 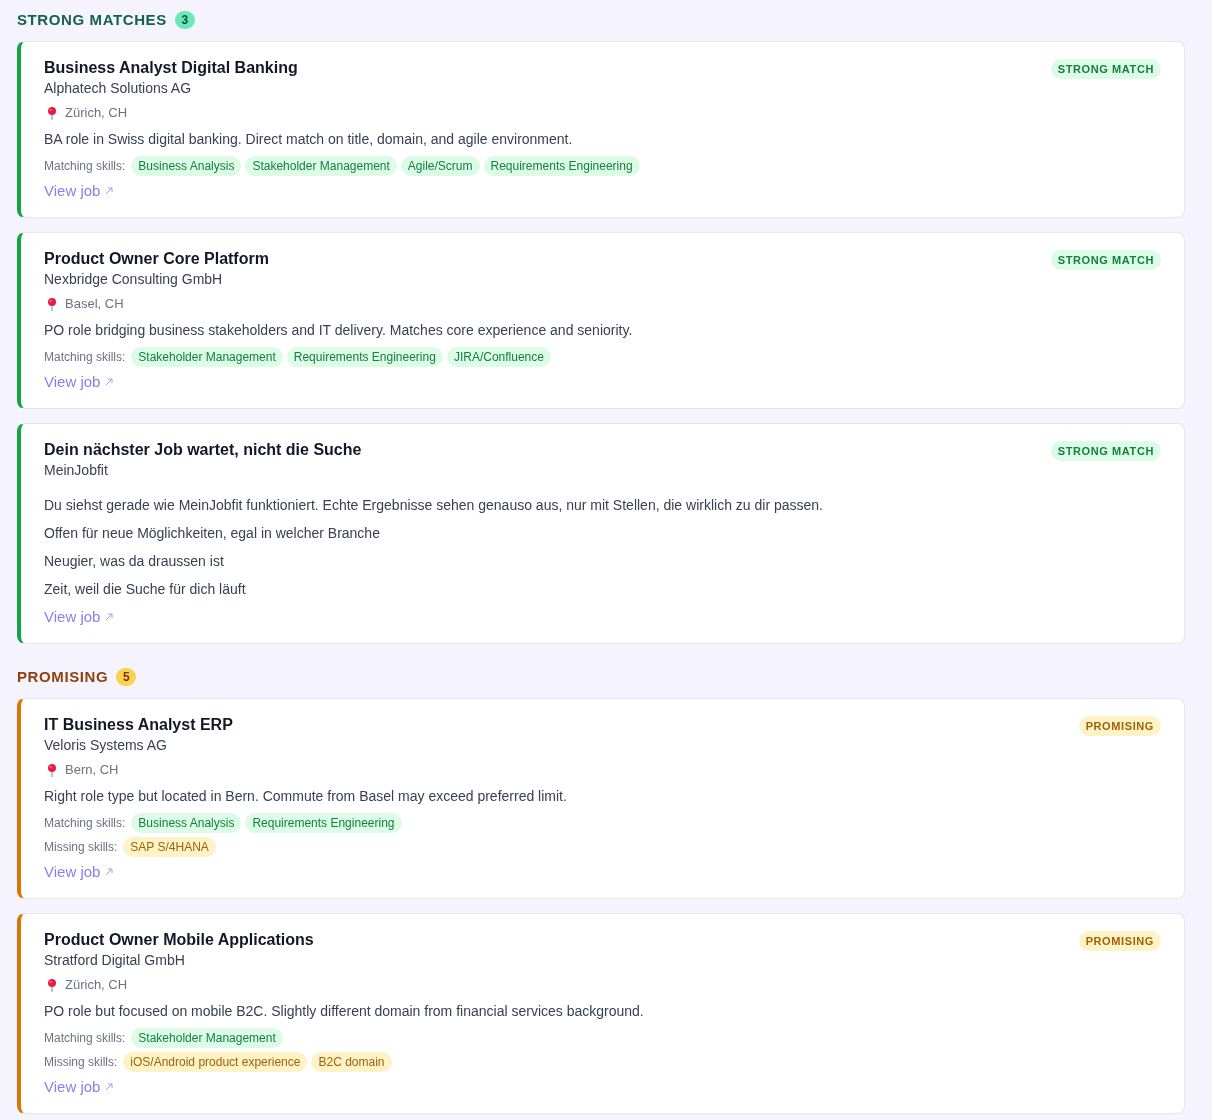 I want to click on skill-tag: SAP S/4HANA, so click(x=169, y=847).